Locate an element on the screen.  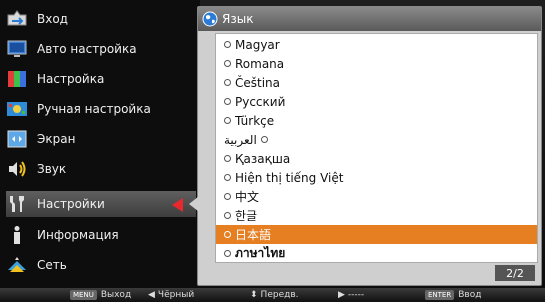
screen-icon is located at coordinates (17, 139).